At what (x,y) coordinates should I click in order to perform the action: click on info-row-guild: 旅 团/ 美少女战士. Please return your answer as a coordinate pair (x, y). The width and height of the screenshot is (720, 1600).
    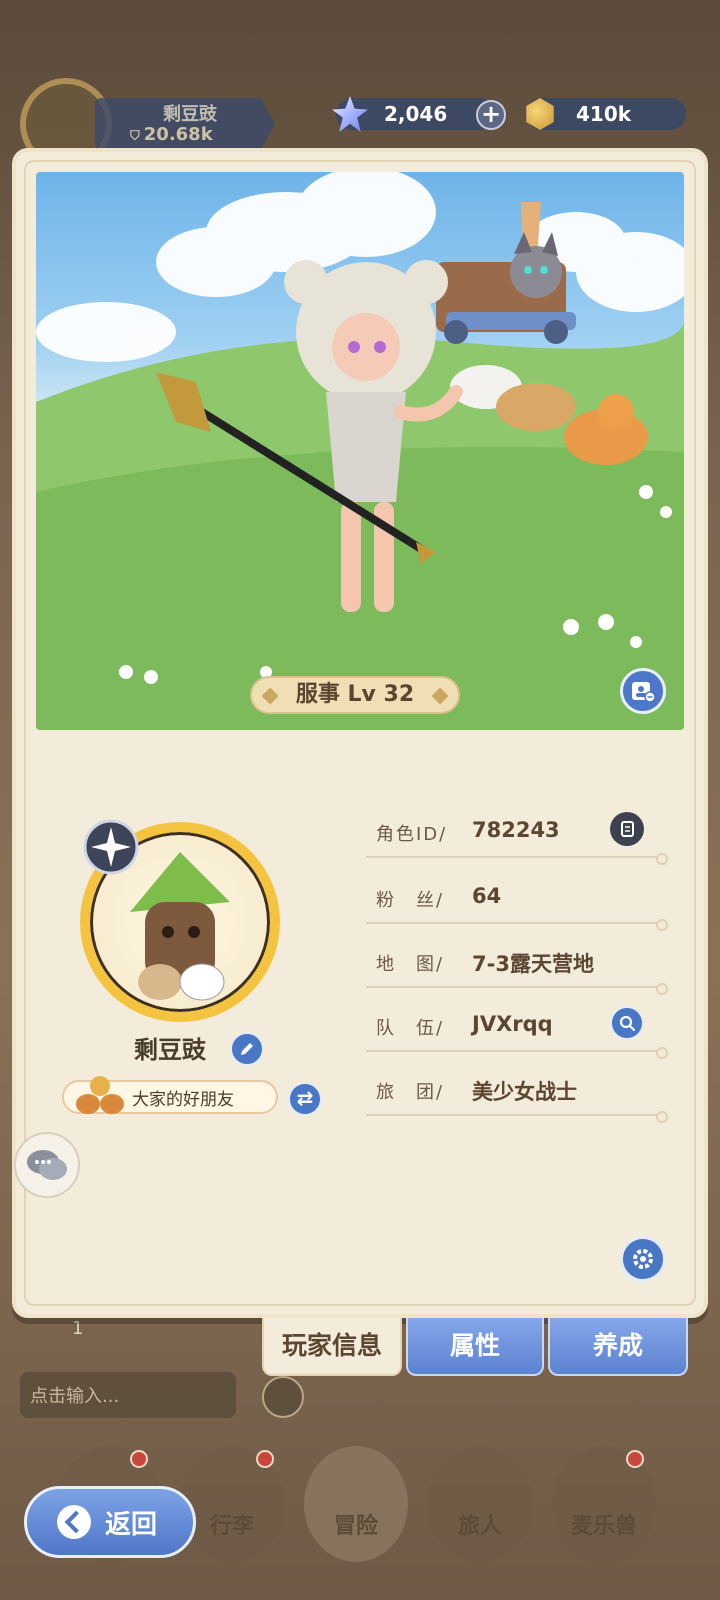
    Looking at the image, I should click on (517, 1091).